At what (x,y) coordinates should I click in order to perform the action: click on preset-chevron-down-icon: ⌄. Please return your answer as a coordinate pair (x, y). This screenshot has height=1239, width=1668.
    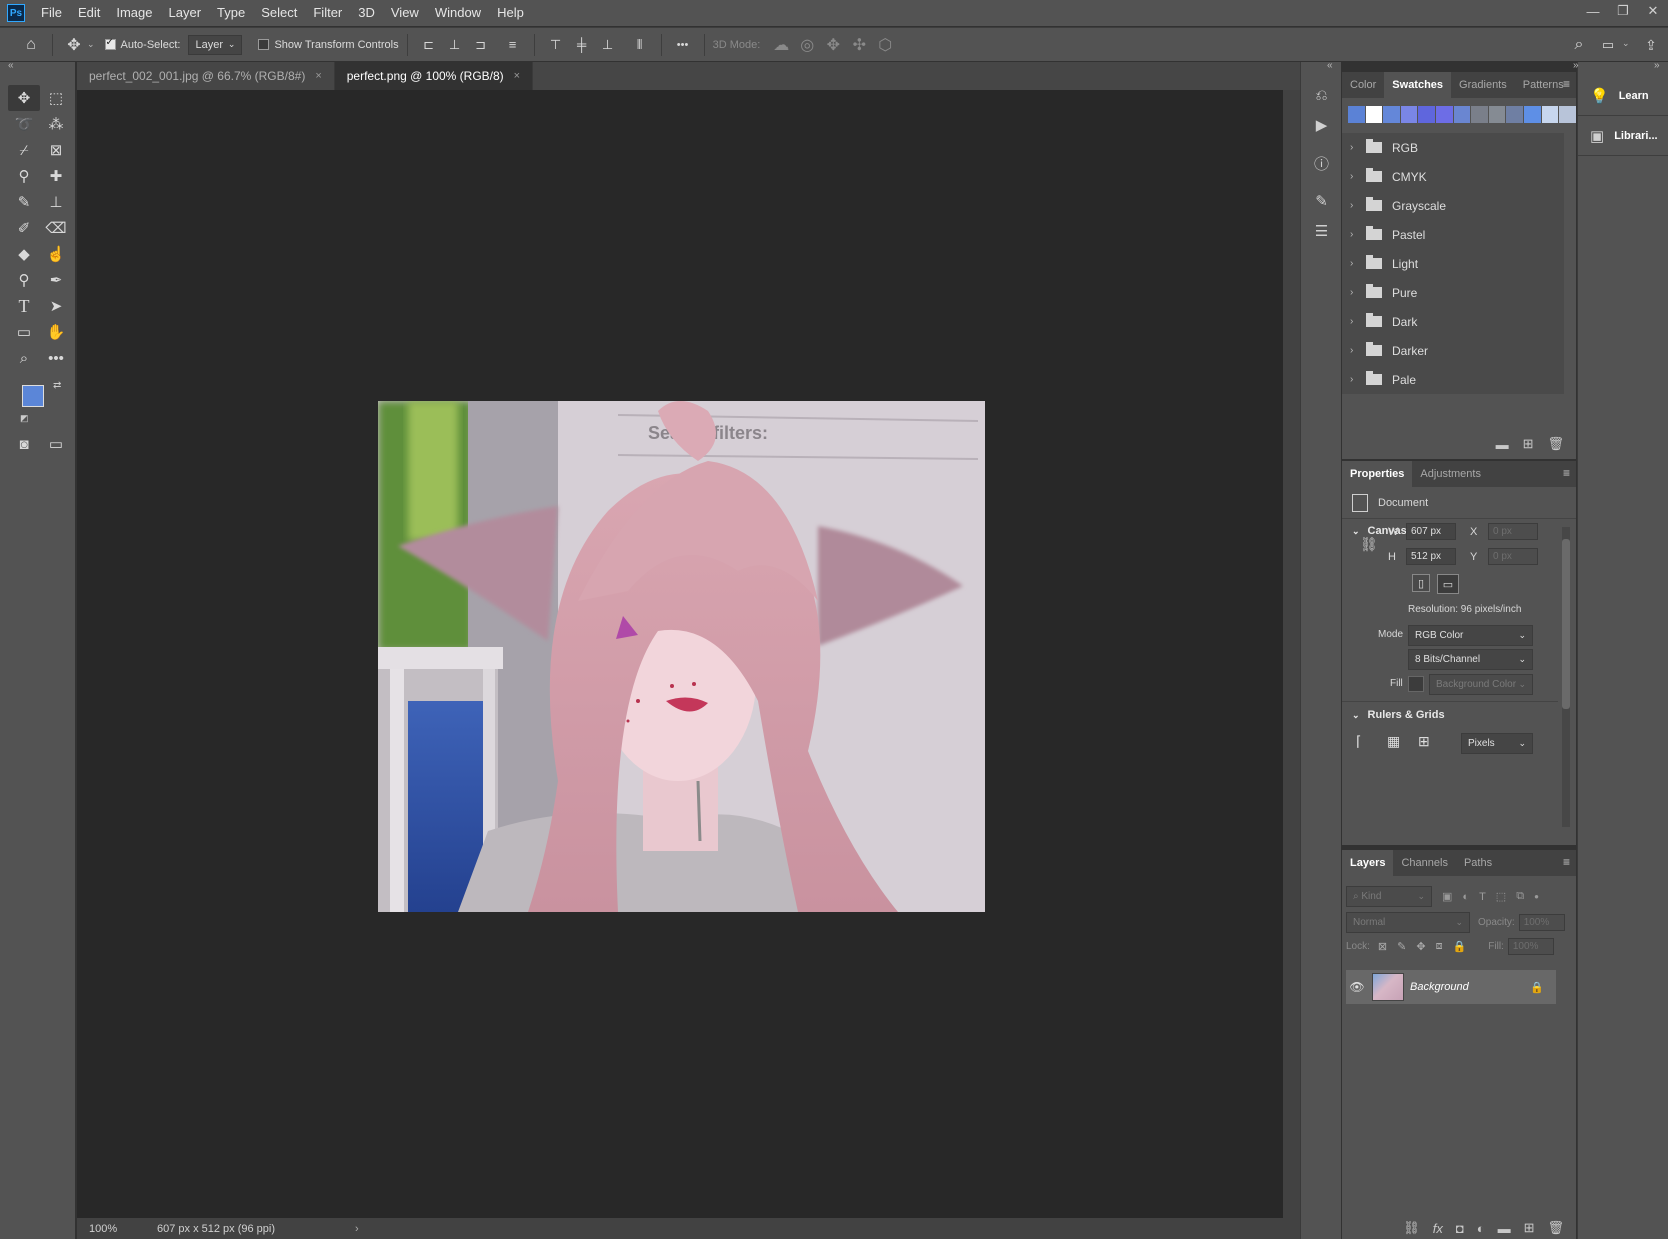
    Looking at the image, I should click on (91, 44).